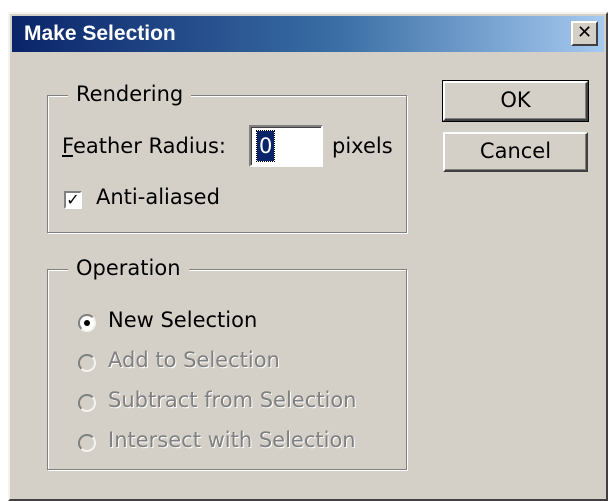 This screenshot has width=608, height=501. I want to click on radio-new-selection, so click(87, 323).